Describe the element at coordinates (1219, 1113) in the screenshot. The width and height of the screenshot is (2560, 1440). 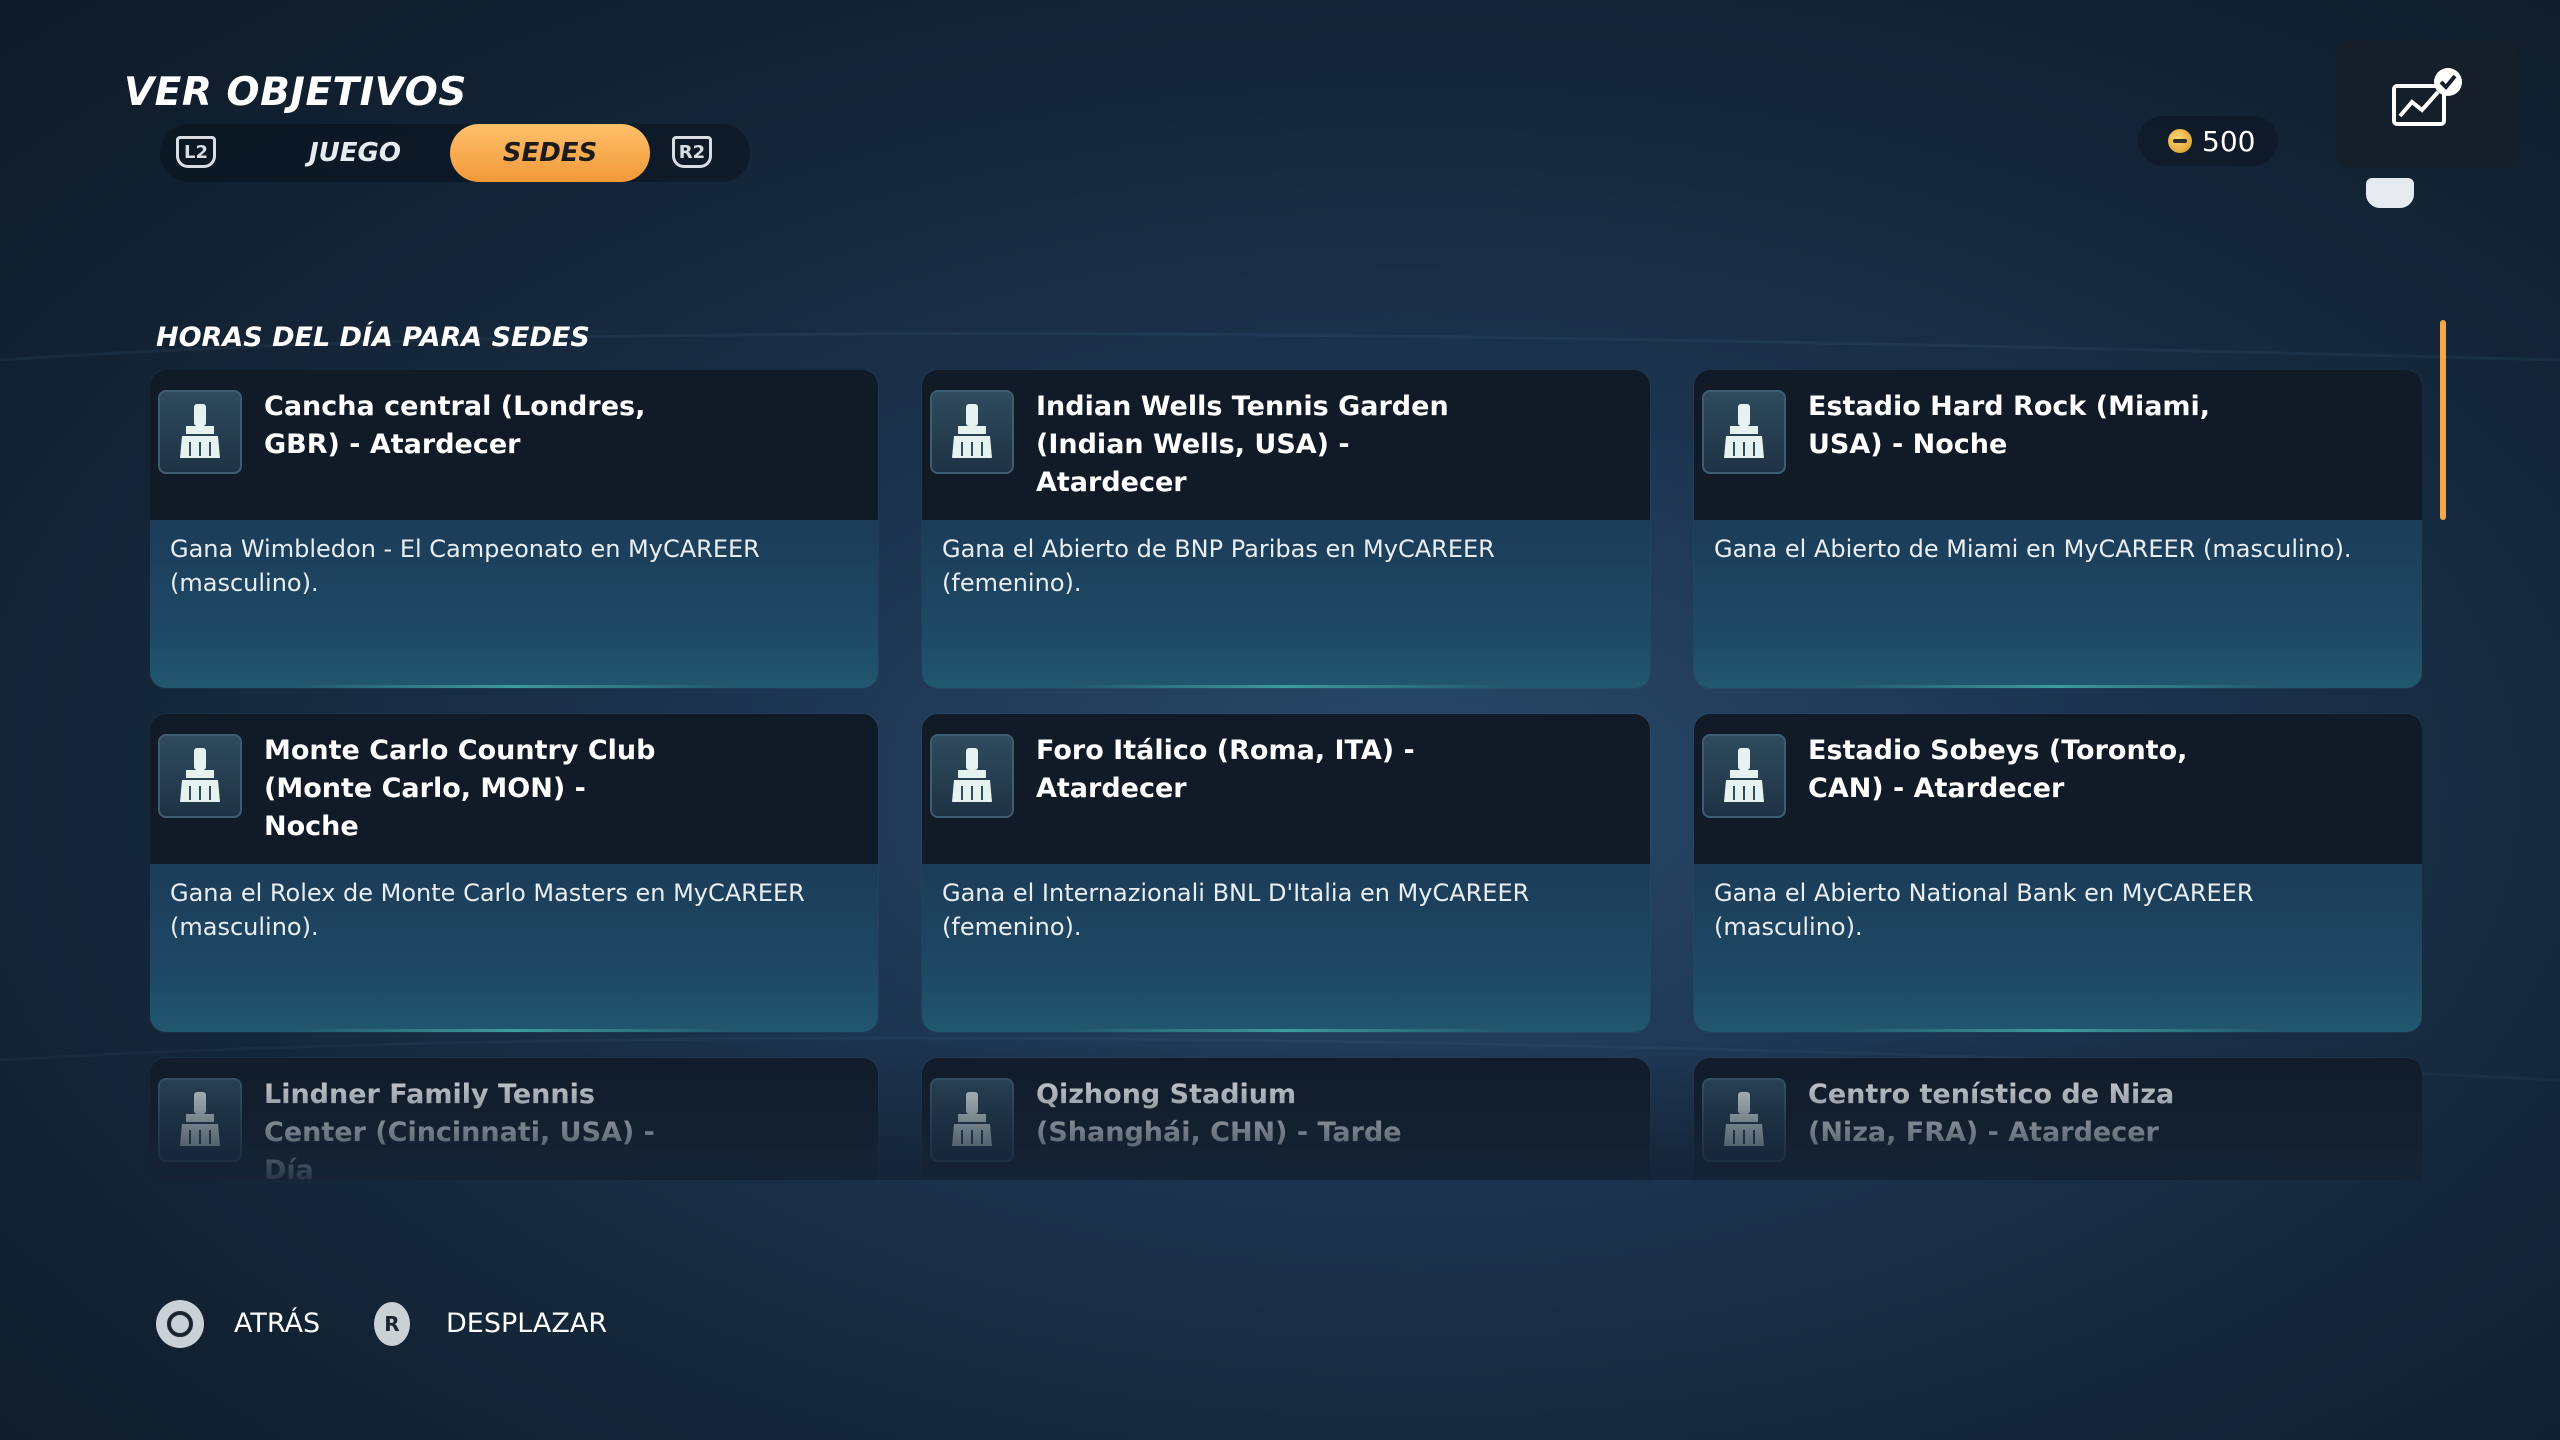
I see `card-title: Qizhong Stadium (Shanghái, CHN) - Tarde` at that location.